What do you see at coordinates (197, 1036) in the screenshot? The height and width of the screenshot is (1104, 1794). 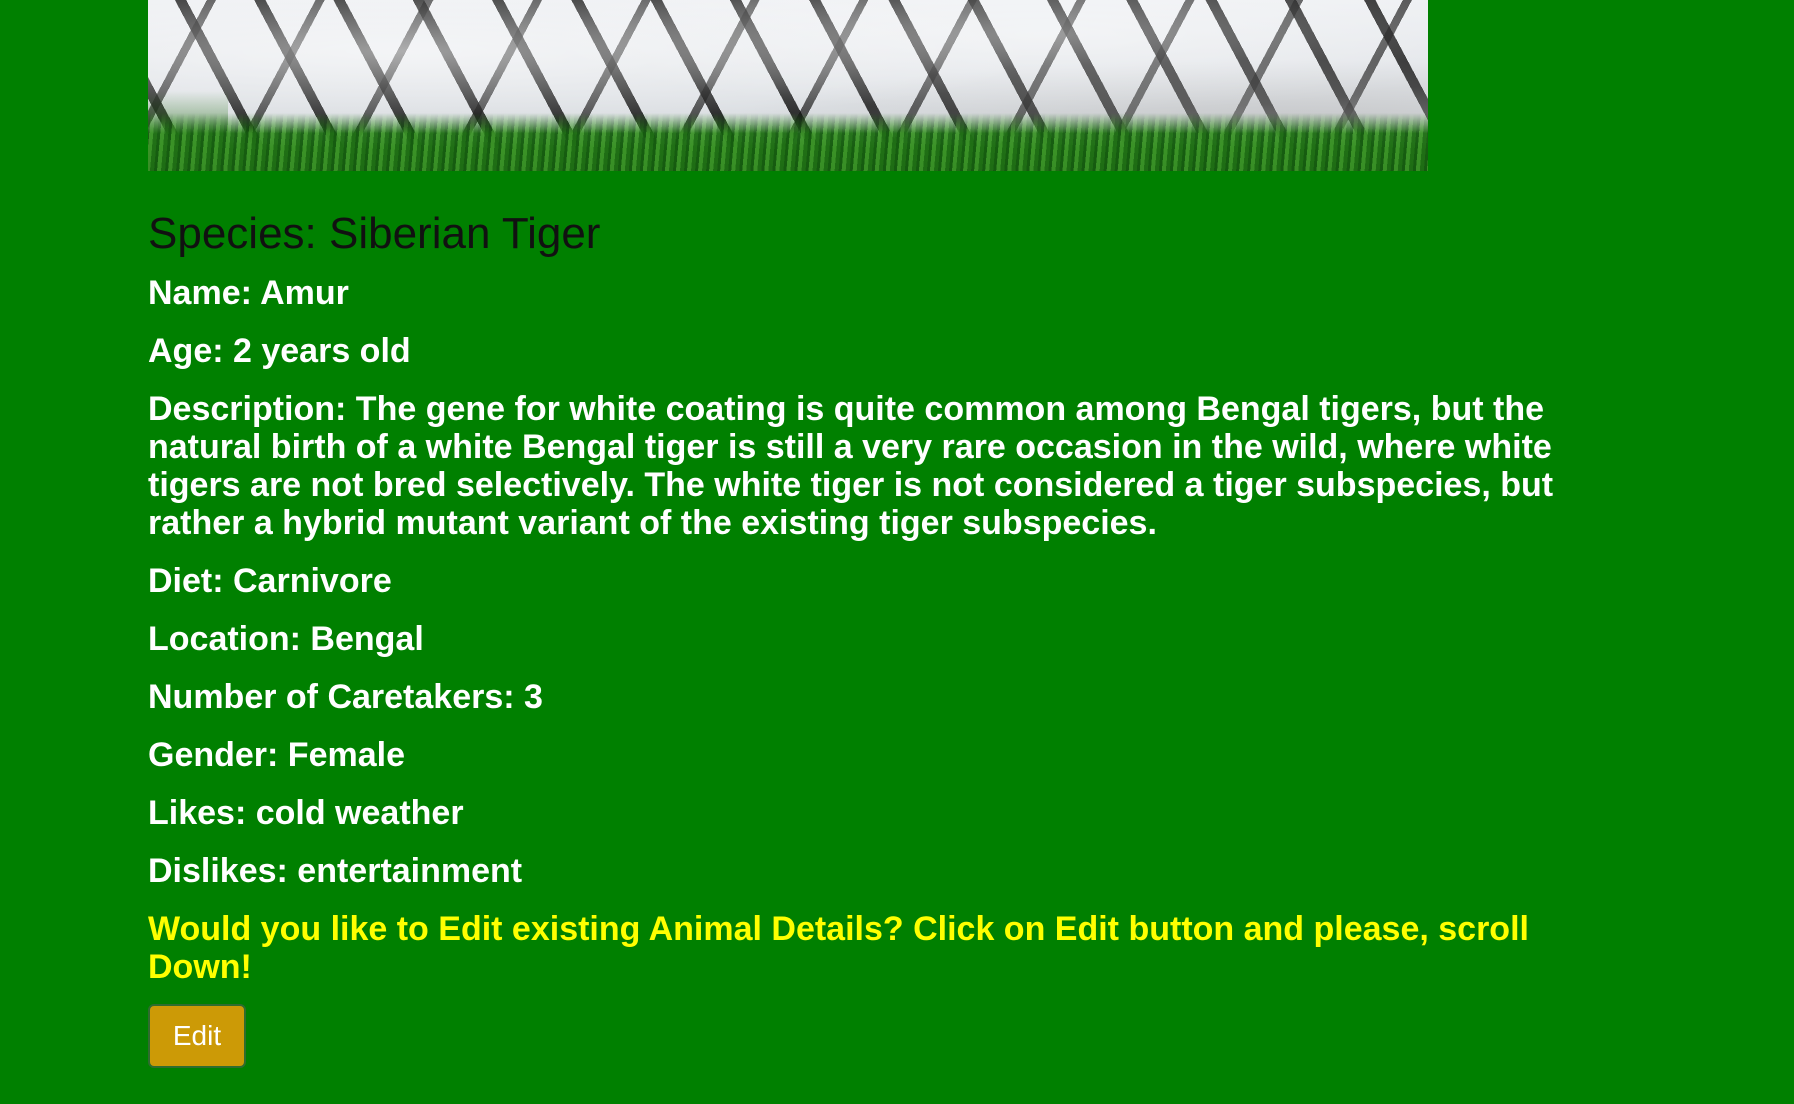 I see `edit-button: Edit` at bounding box center [197, 1036].